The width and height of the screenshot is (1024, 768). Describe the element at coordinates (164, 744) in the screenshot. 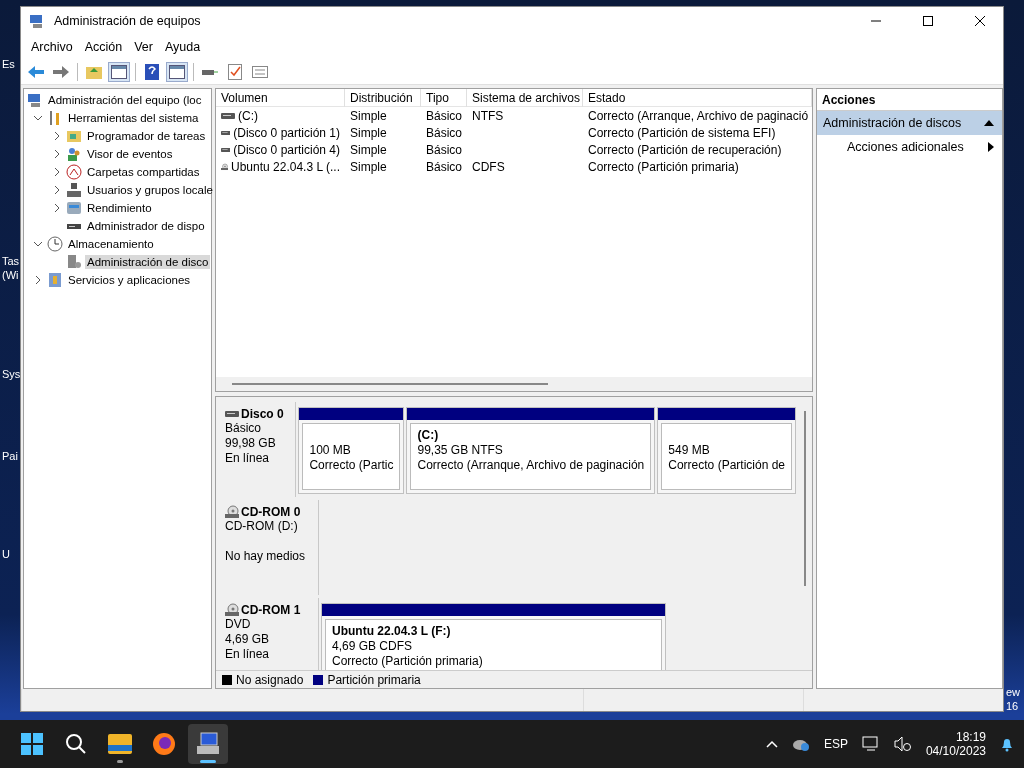

I see `browser-icon` at that location.